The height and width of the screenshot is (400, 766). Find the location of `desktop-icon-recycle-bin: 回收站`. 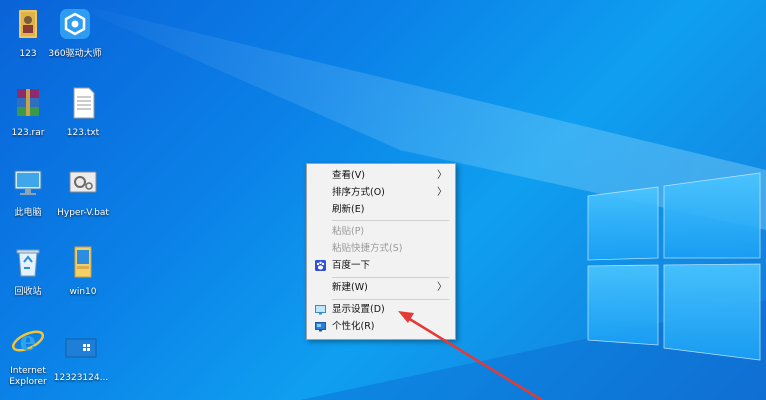

desktop-icon-recycle-bin: 回收站 is located at coordinates (28, 271).